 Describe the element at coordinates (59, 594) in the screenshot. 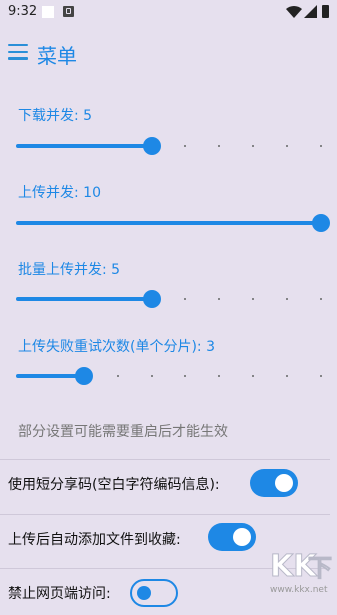

I see `disable-web-access-label: 禁止网页端访问:` at that location.